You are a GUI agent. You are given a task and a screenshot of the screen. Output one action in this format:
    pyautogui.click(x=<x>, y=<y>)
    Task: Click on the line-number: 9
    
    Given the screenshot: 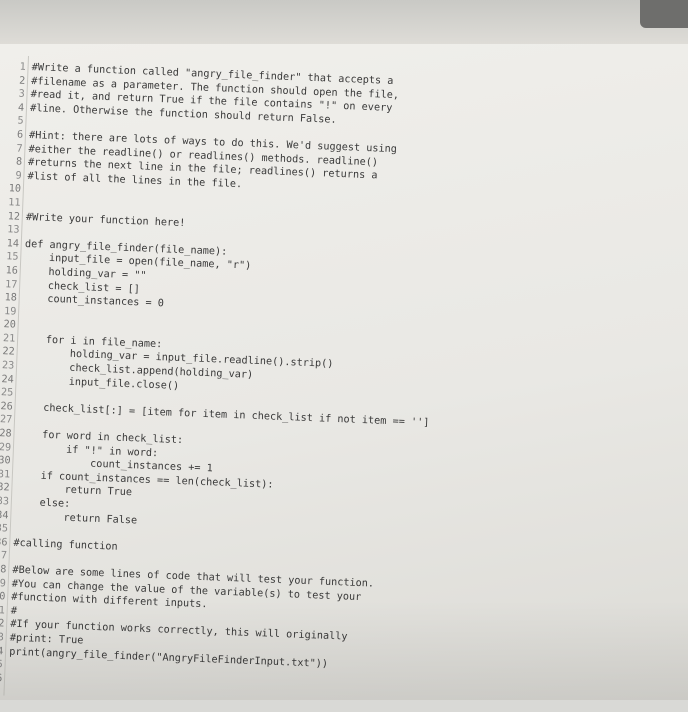 What is the action you would take?
    pyautogui.click(x=18, y=176)
    